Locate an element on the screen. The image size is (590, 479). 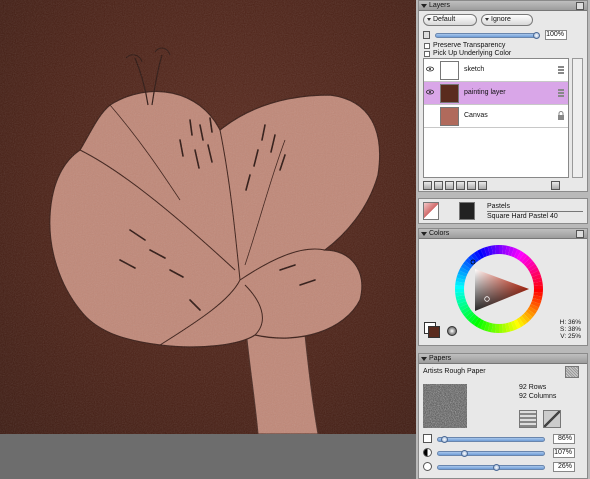
hue-ring is located at coordinates (499, 289).